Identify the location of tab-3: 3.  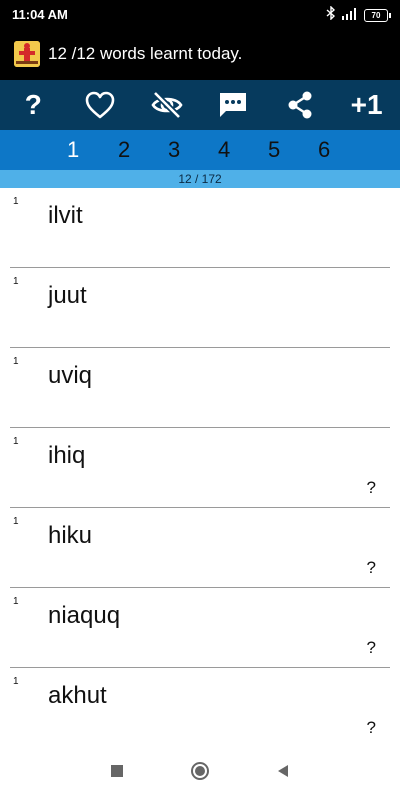
(174, 150).